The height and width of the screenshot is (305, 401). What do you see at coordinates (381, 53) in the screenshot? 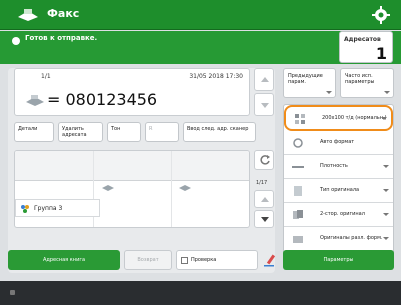
I see `destination-count-value: 1` at bounding box center [381, 53].